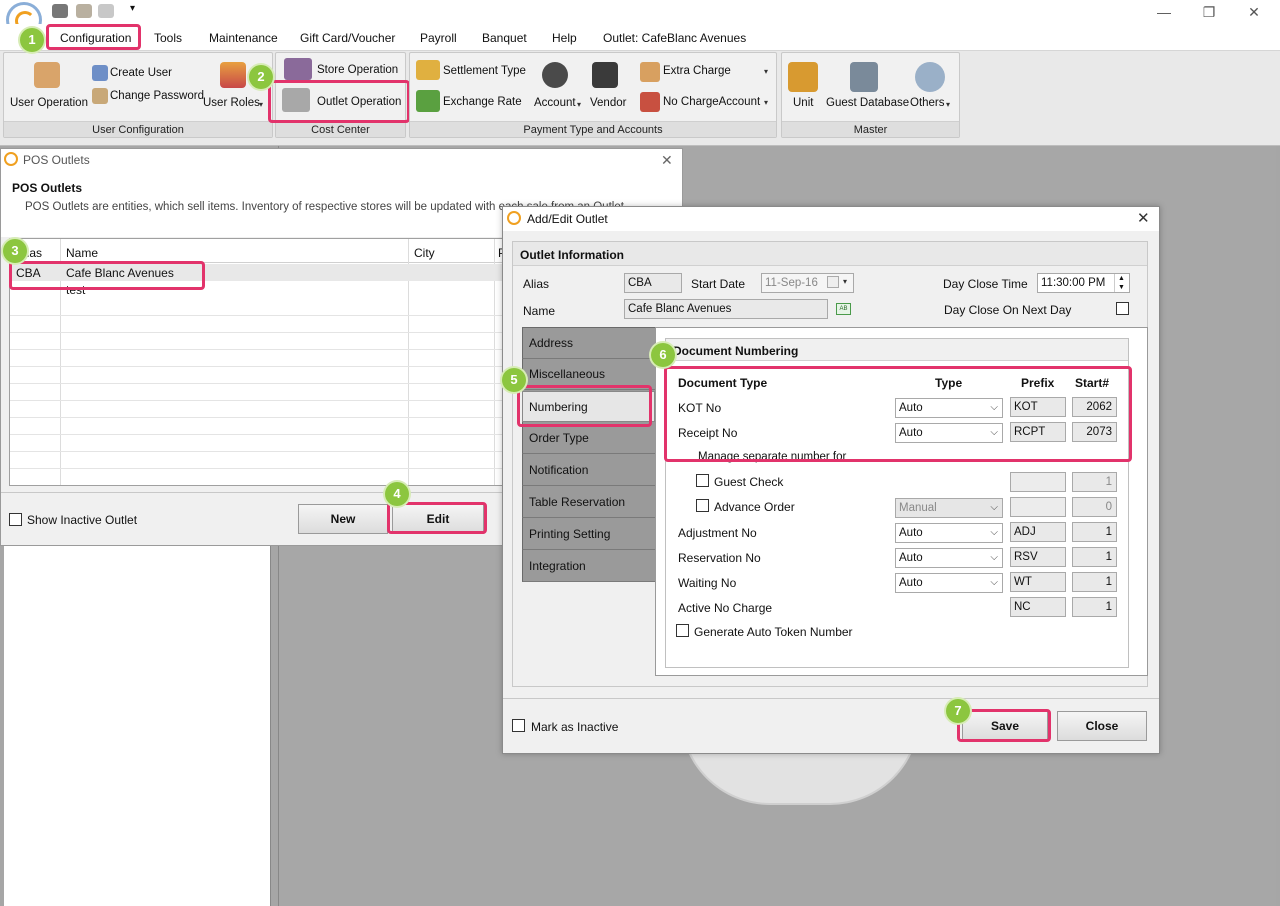  I want to click on auto-token-checkbox, so click(682, 630).